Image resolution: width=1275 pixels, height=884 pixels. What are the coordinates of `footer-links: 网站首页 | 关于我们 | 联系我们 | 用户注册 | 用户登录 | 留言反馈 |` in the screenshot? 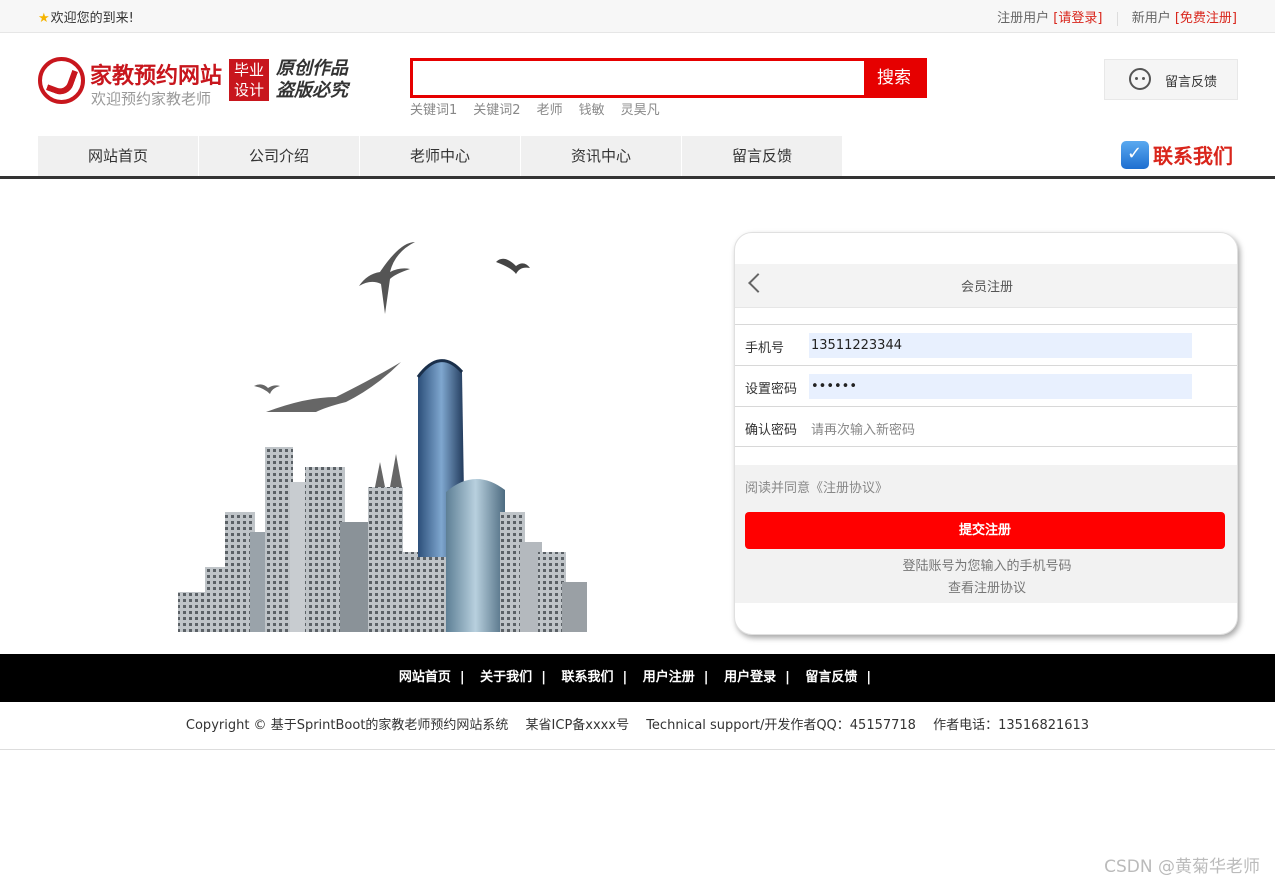 It's located at (637, 678).